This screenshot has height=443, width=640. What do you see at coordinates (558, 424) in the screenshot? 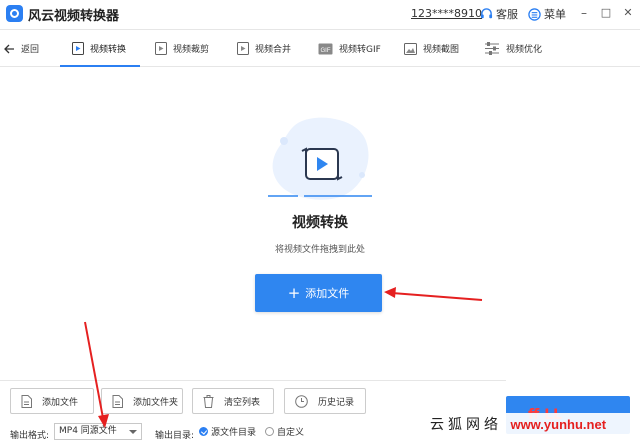
I see `watermark-domain: www.yunhu.net` at bounding box center [558, 424].